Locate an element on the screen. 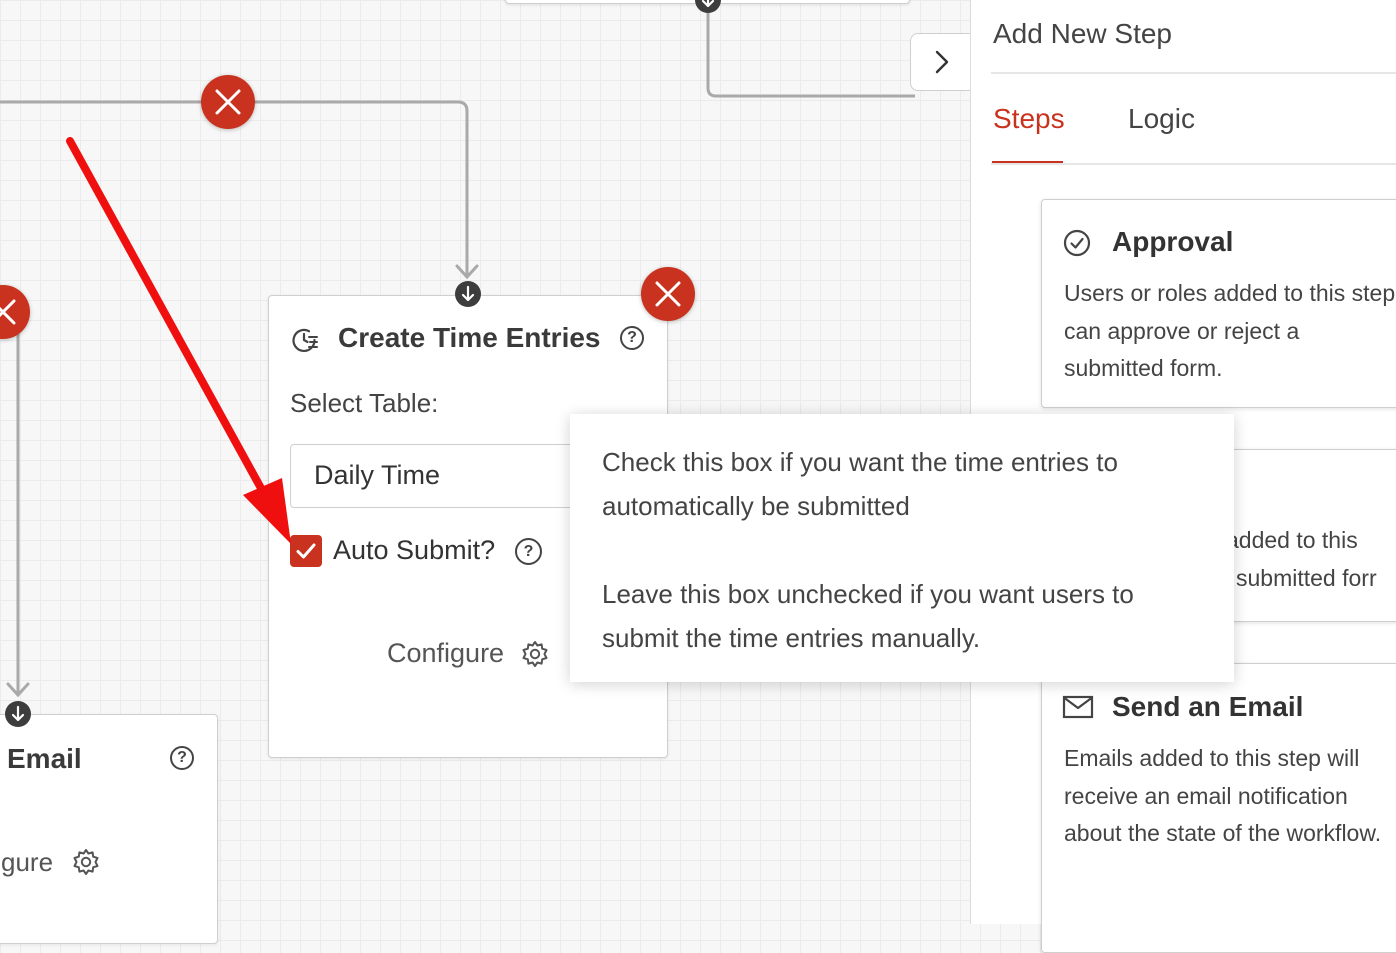  checkmark-icon is located at coordinates (306, 551).